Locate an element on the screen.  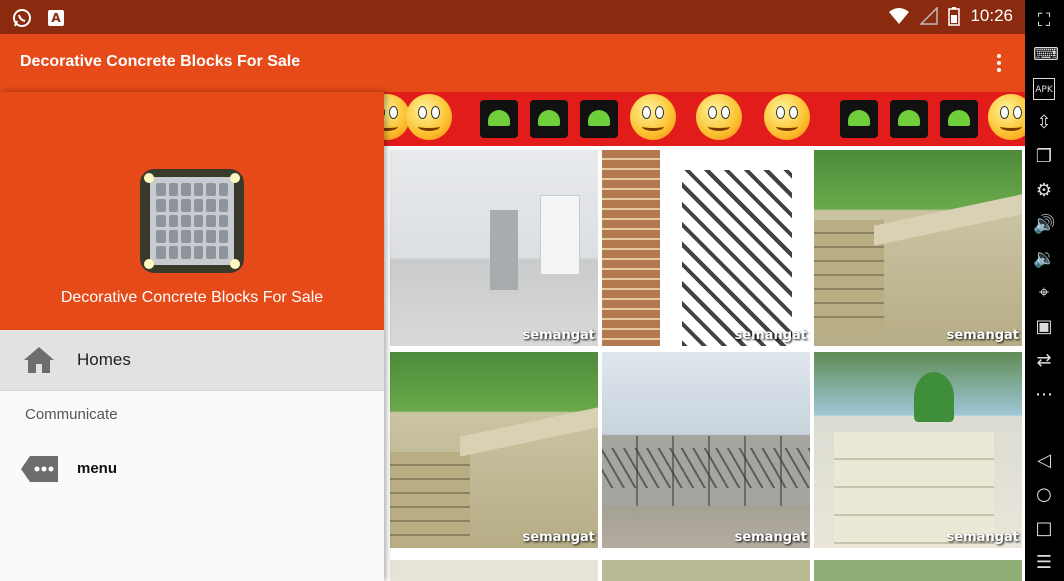
clock: 10:26 is located at coordinates (991, 15).